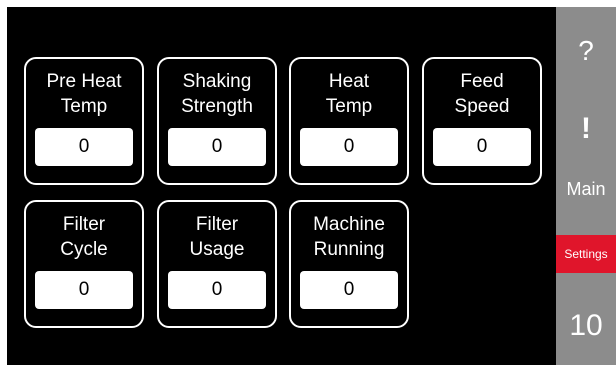  Describe the element at coordinates (217, 121) in the screenshot. I see `tile-shaking-strength: Shaking Strength 0` at that location.